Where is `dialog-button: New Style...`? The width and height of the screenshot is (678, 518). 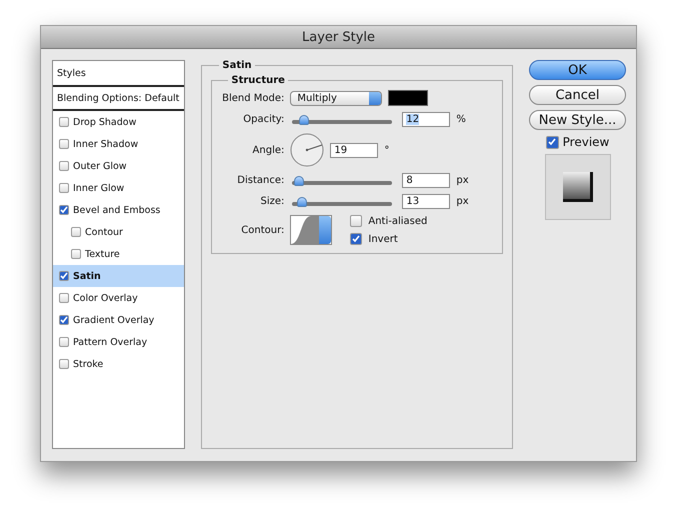
dialog-button: New Style... is located at coordinates (577, 120).